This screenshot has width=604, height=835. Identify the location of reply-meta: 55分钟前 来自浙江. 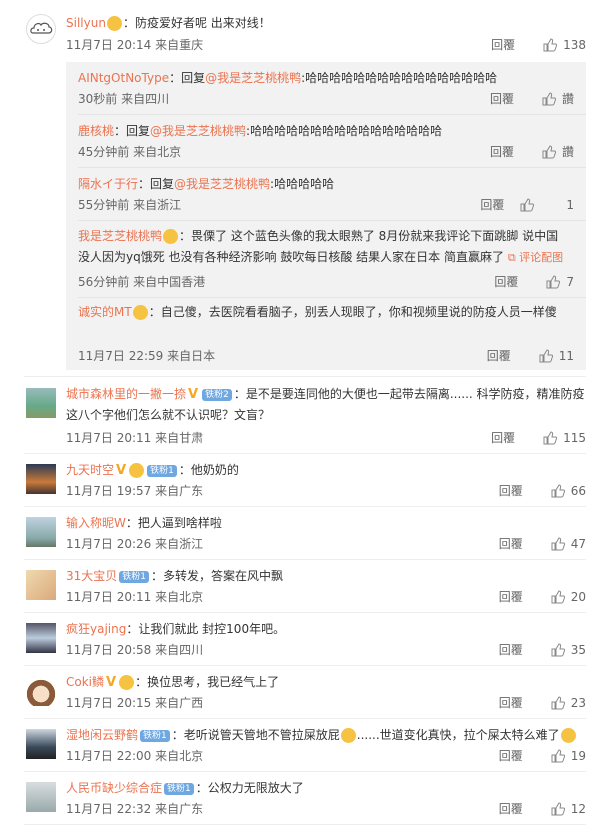
(130, 205).